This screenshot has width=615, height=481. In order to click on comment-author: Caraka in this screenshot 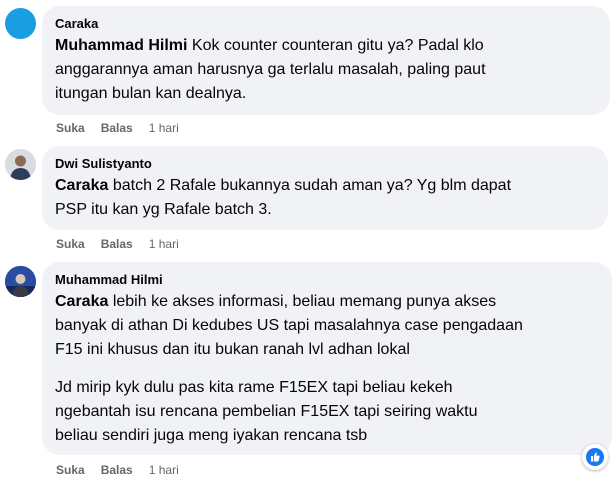, I will do `click(326, 23)`.